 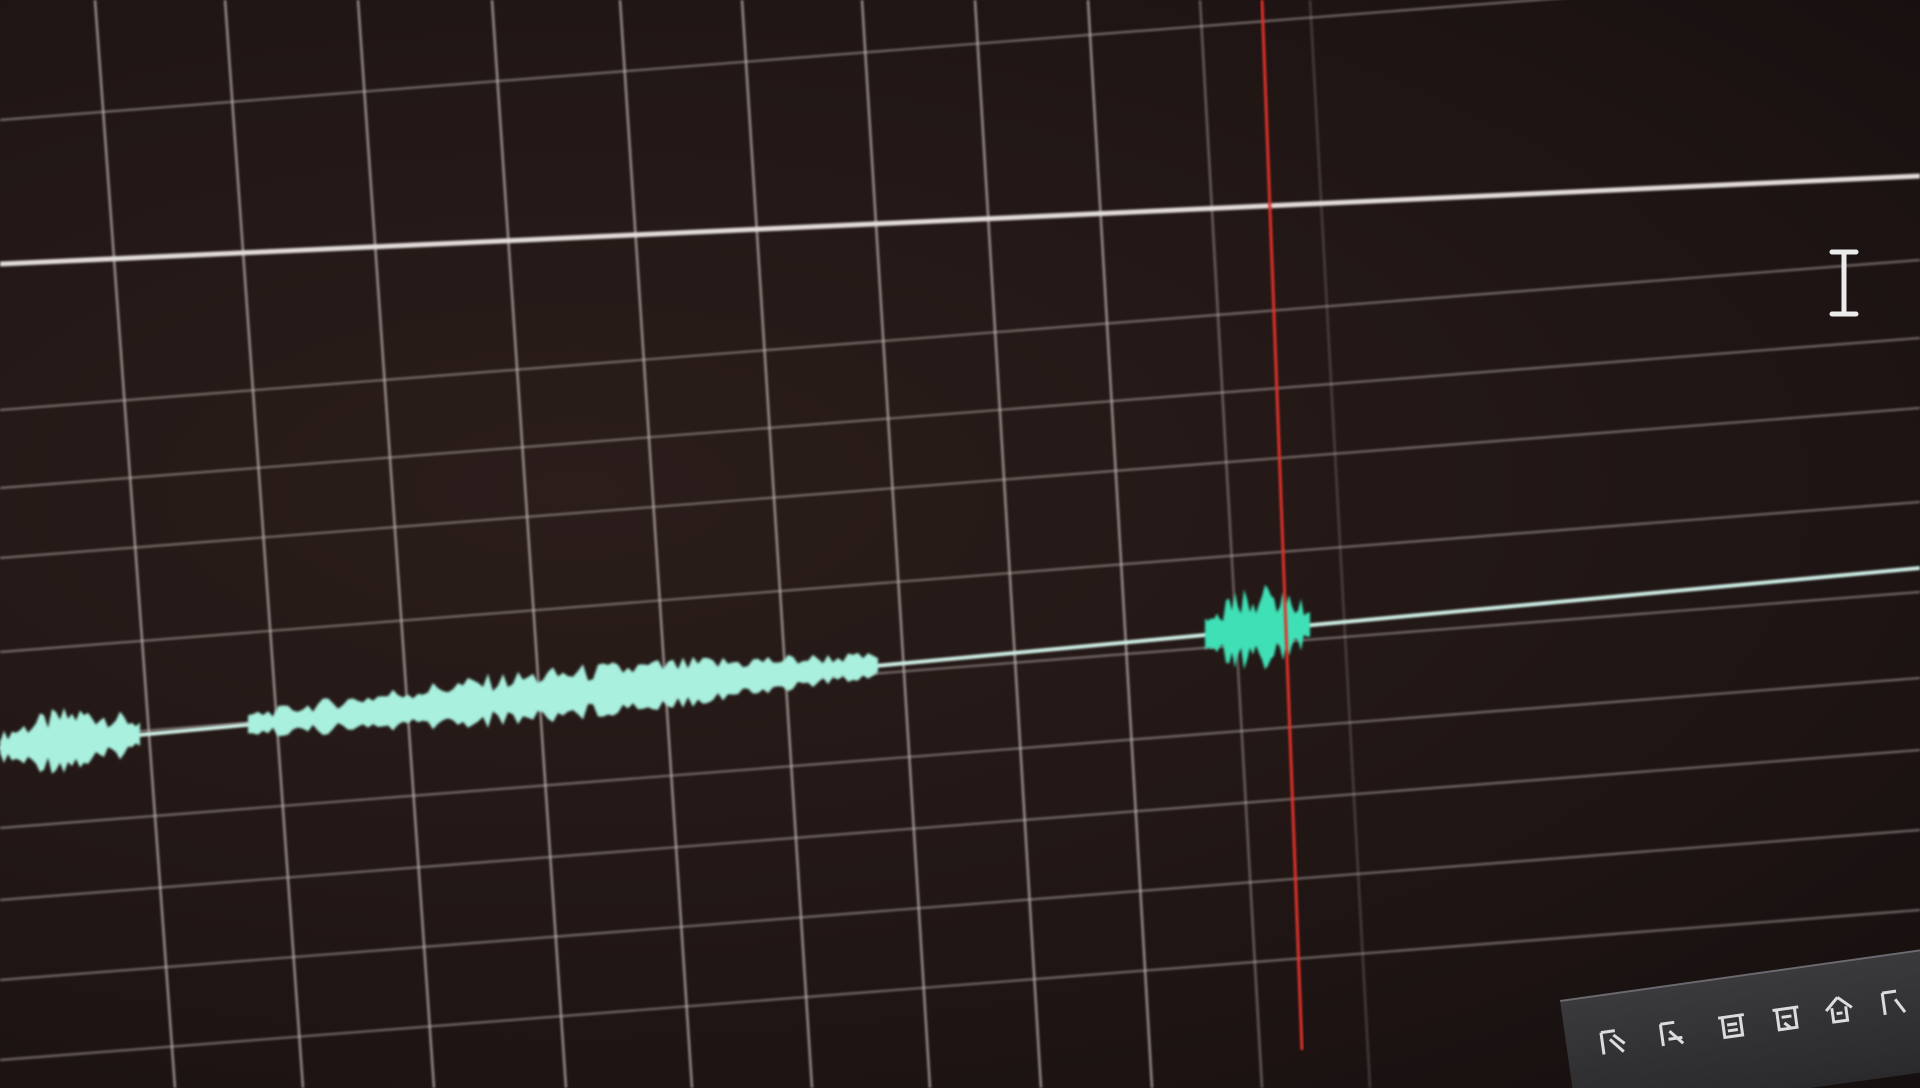 I want to click on track-divider-line, so click(x=960, y=220).